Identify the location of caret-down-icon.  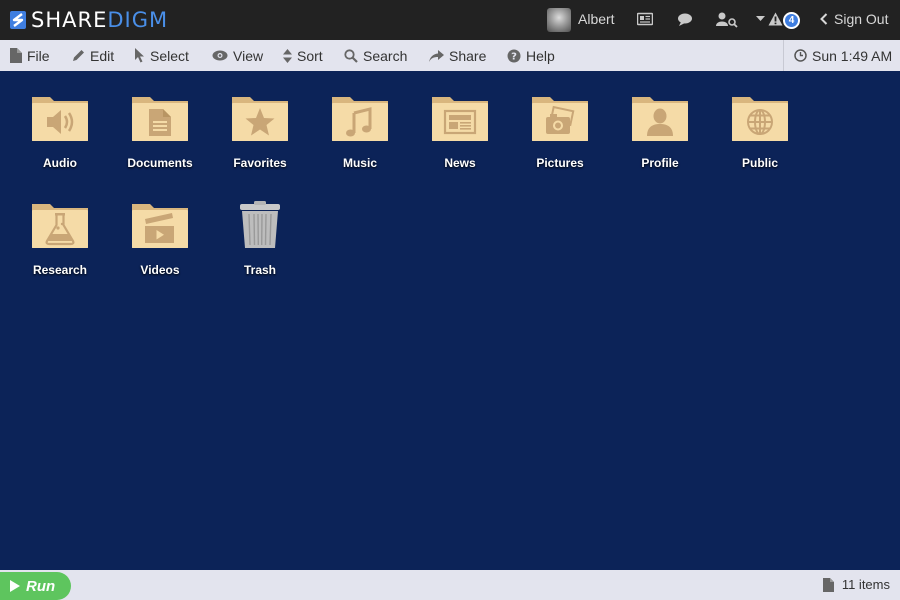
(760, 19).